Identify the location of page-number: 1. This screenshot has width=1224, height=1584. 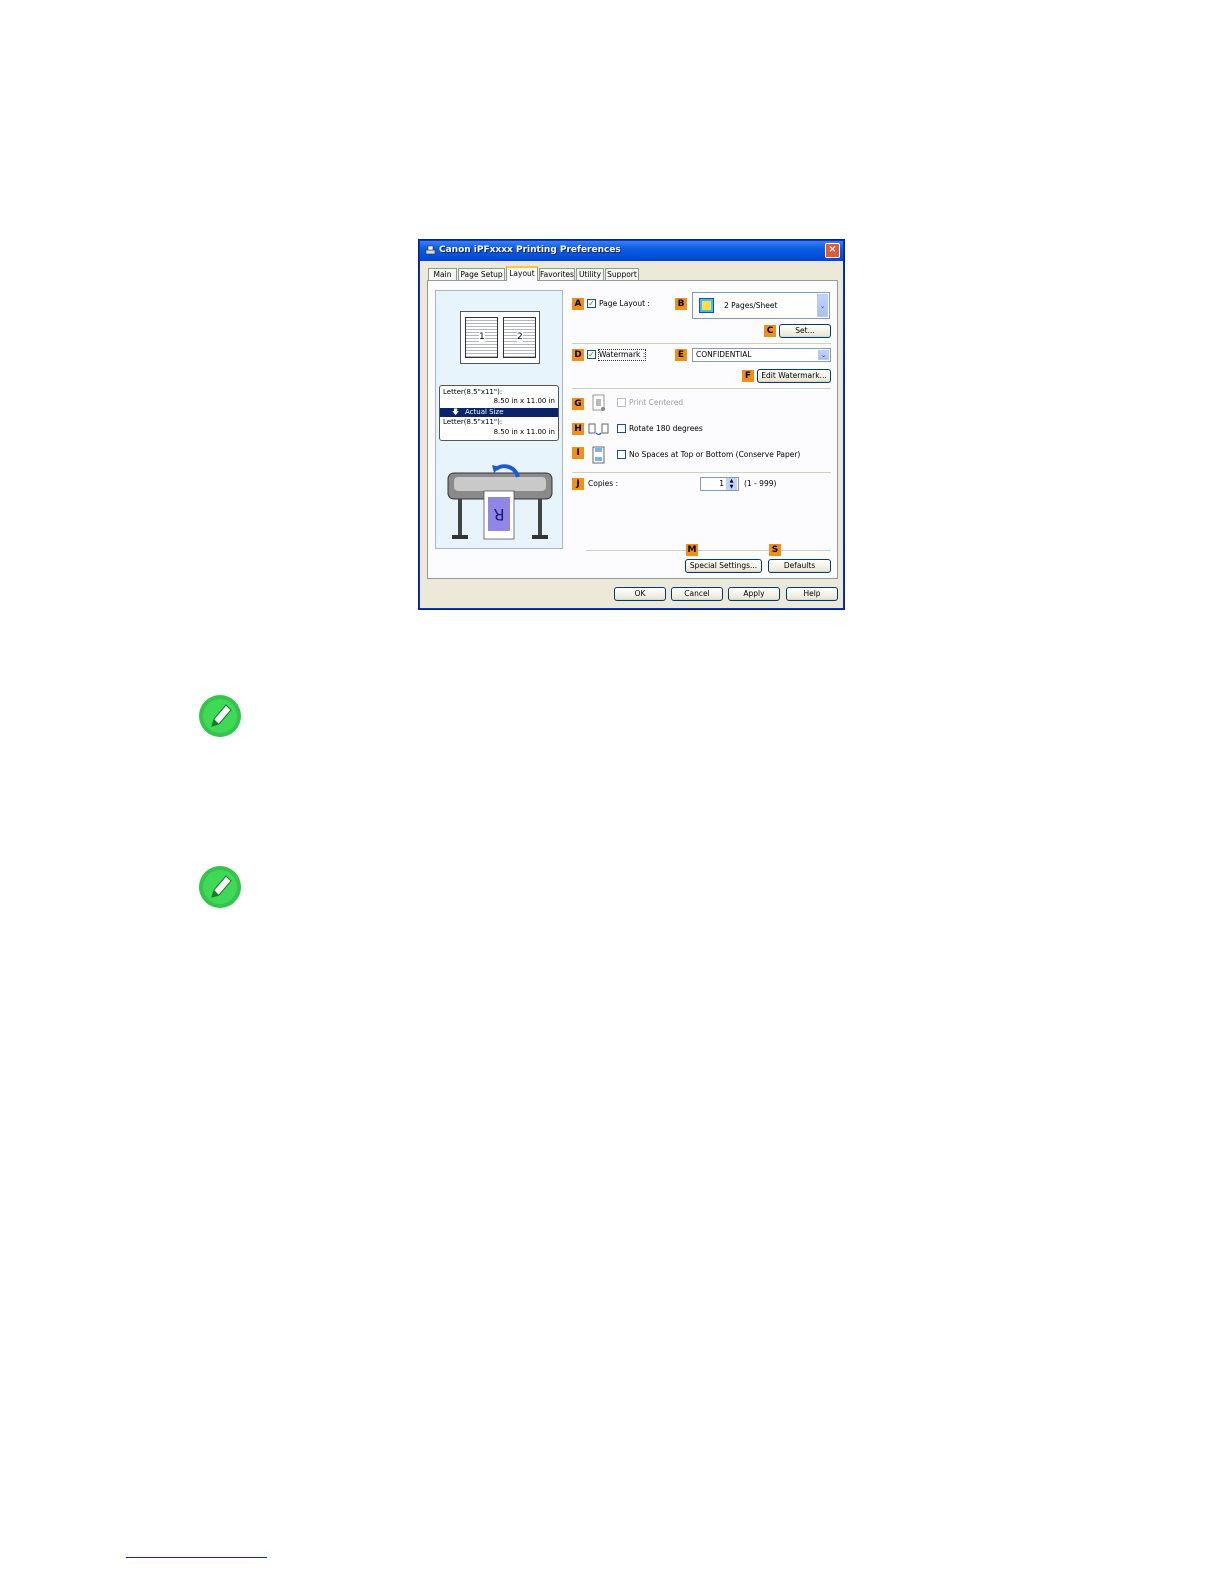
(482, 337).